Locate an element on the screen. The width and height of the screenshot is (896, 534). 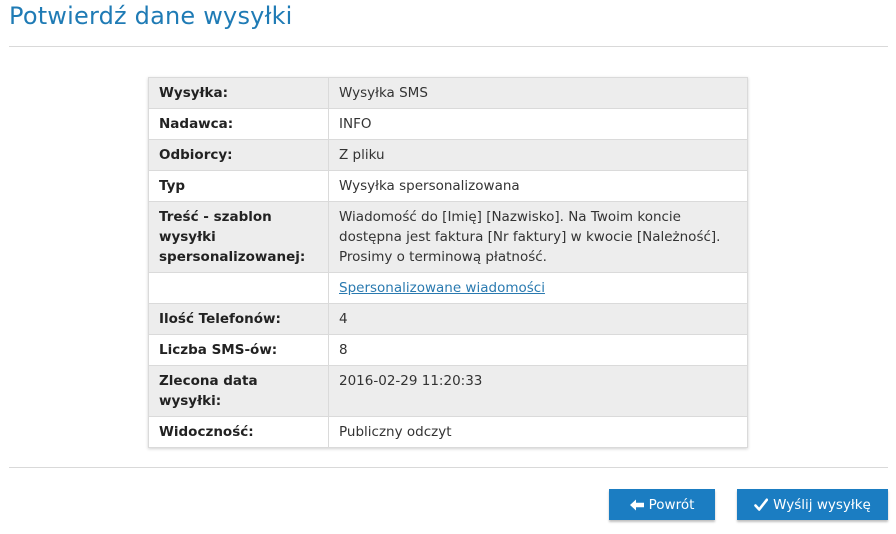
row-value: Spersonalizowane wiadomości is located at coordinates (538, 288).